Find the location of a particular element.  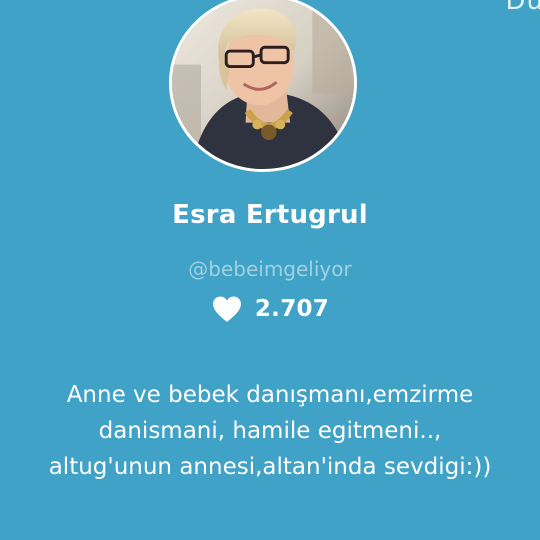

bio-line: Anne ve bebek danışmanı,emzirme is located at coordinates (270, 395).